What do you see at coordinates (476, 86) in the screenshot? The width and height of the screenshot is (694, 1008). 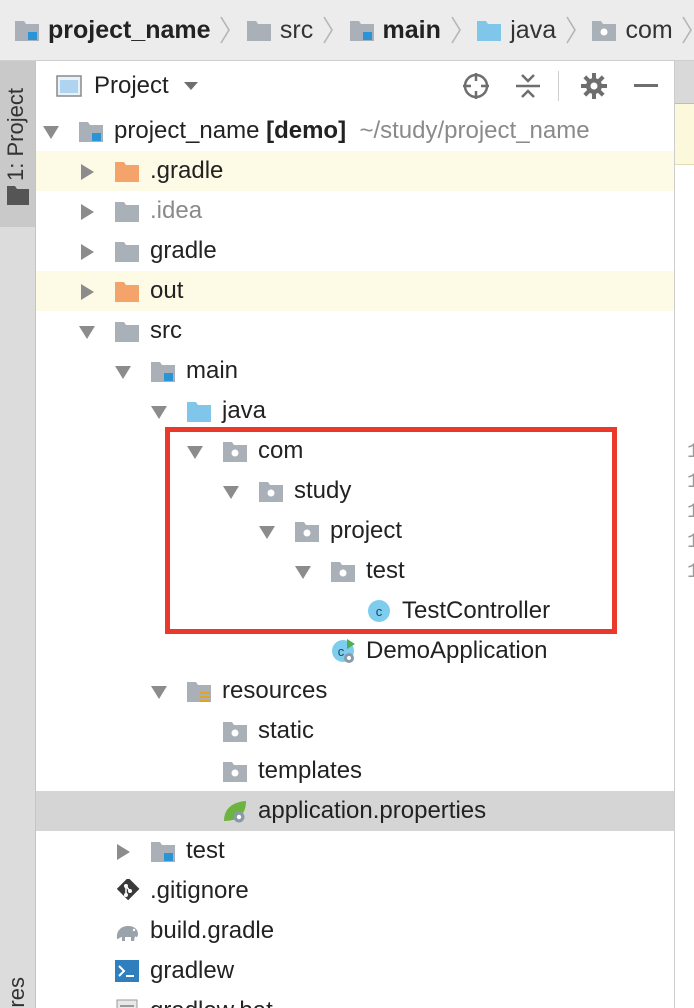 I see `locate-icon` at bounding box center [476, 86].